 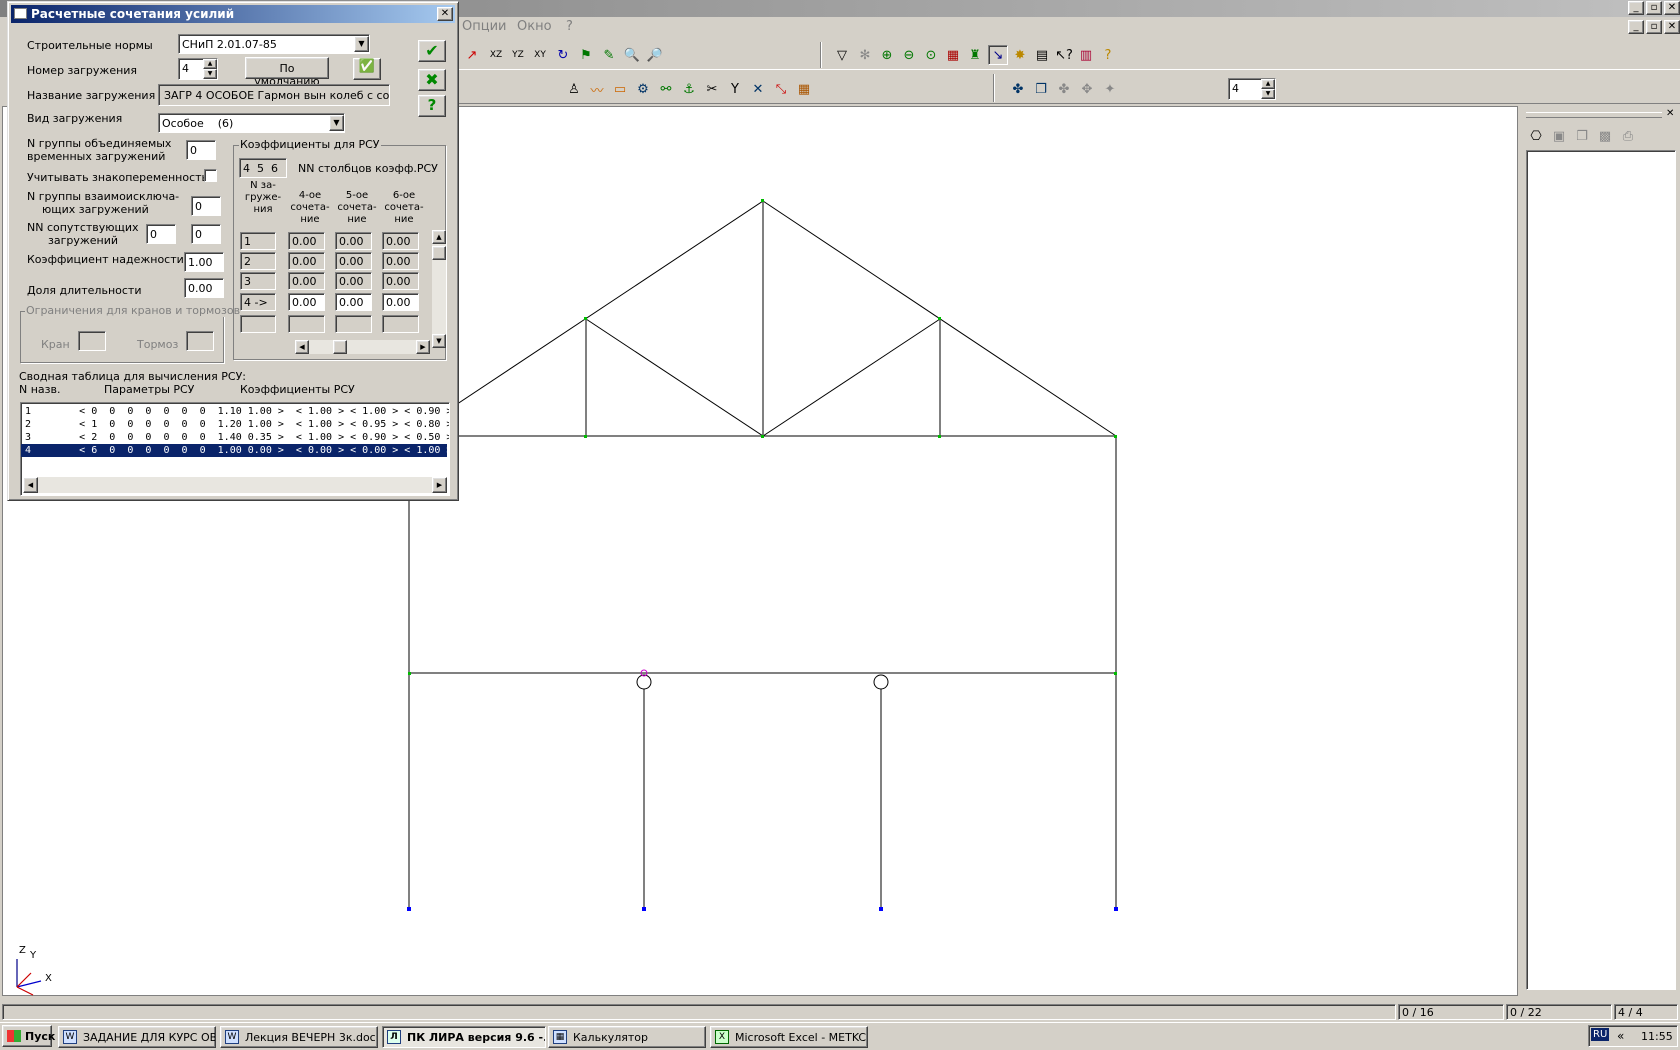 I want to click on menu-options: Опции, so click(x=484, y=26).